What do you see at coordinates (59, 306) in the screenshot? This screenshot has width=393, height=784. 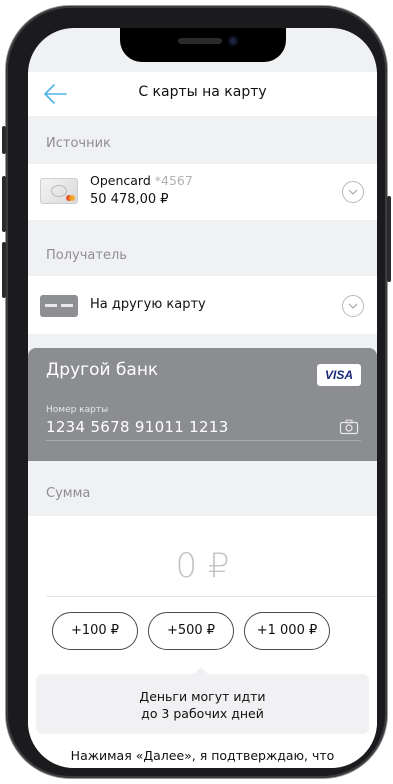 I see `other-card-icon` at bounding box center [59, 306].